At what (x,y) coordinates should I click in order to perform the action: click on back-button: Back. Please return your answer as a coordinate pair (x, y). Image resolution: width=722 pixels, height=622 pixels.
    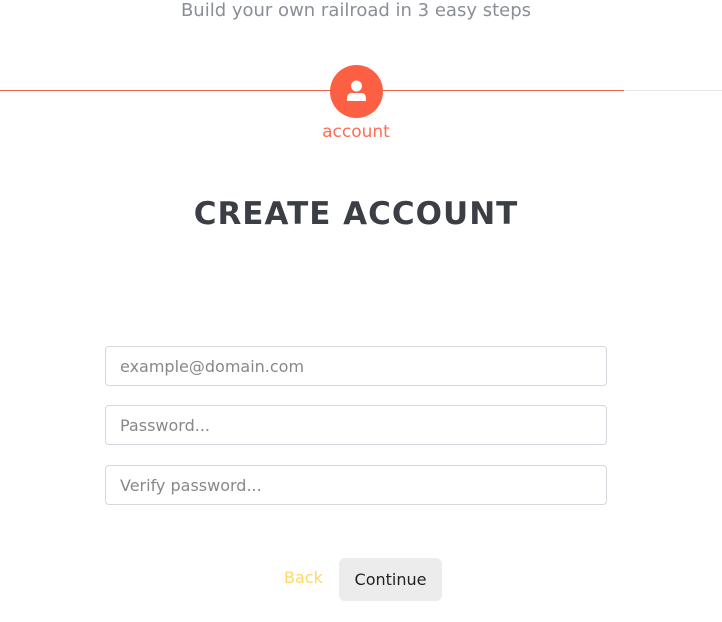
    Looking at the image, I should click on (303, 577).